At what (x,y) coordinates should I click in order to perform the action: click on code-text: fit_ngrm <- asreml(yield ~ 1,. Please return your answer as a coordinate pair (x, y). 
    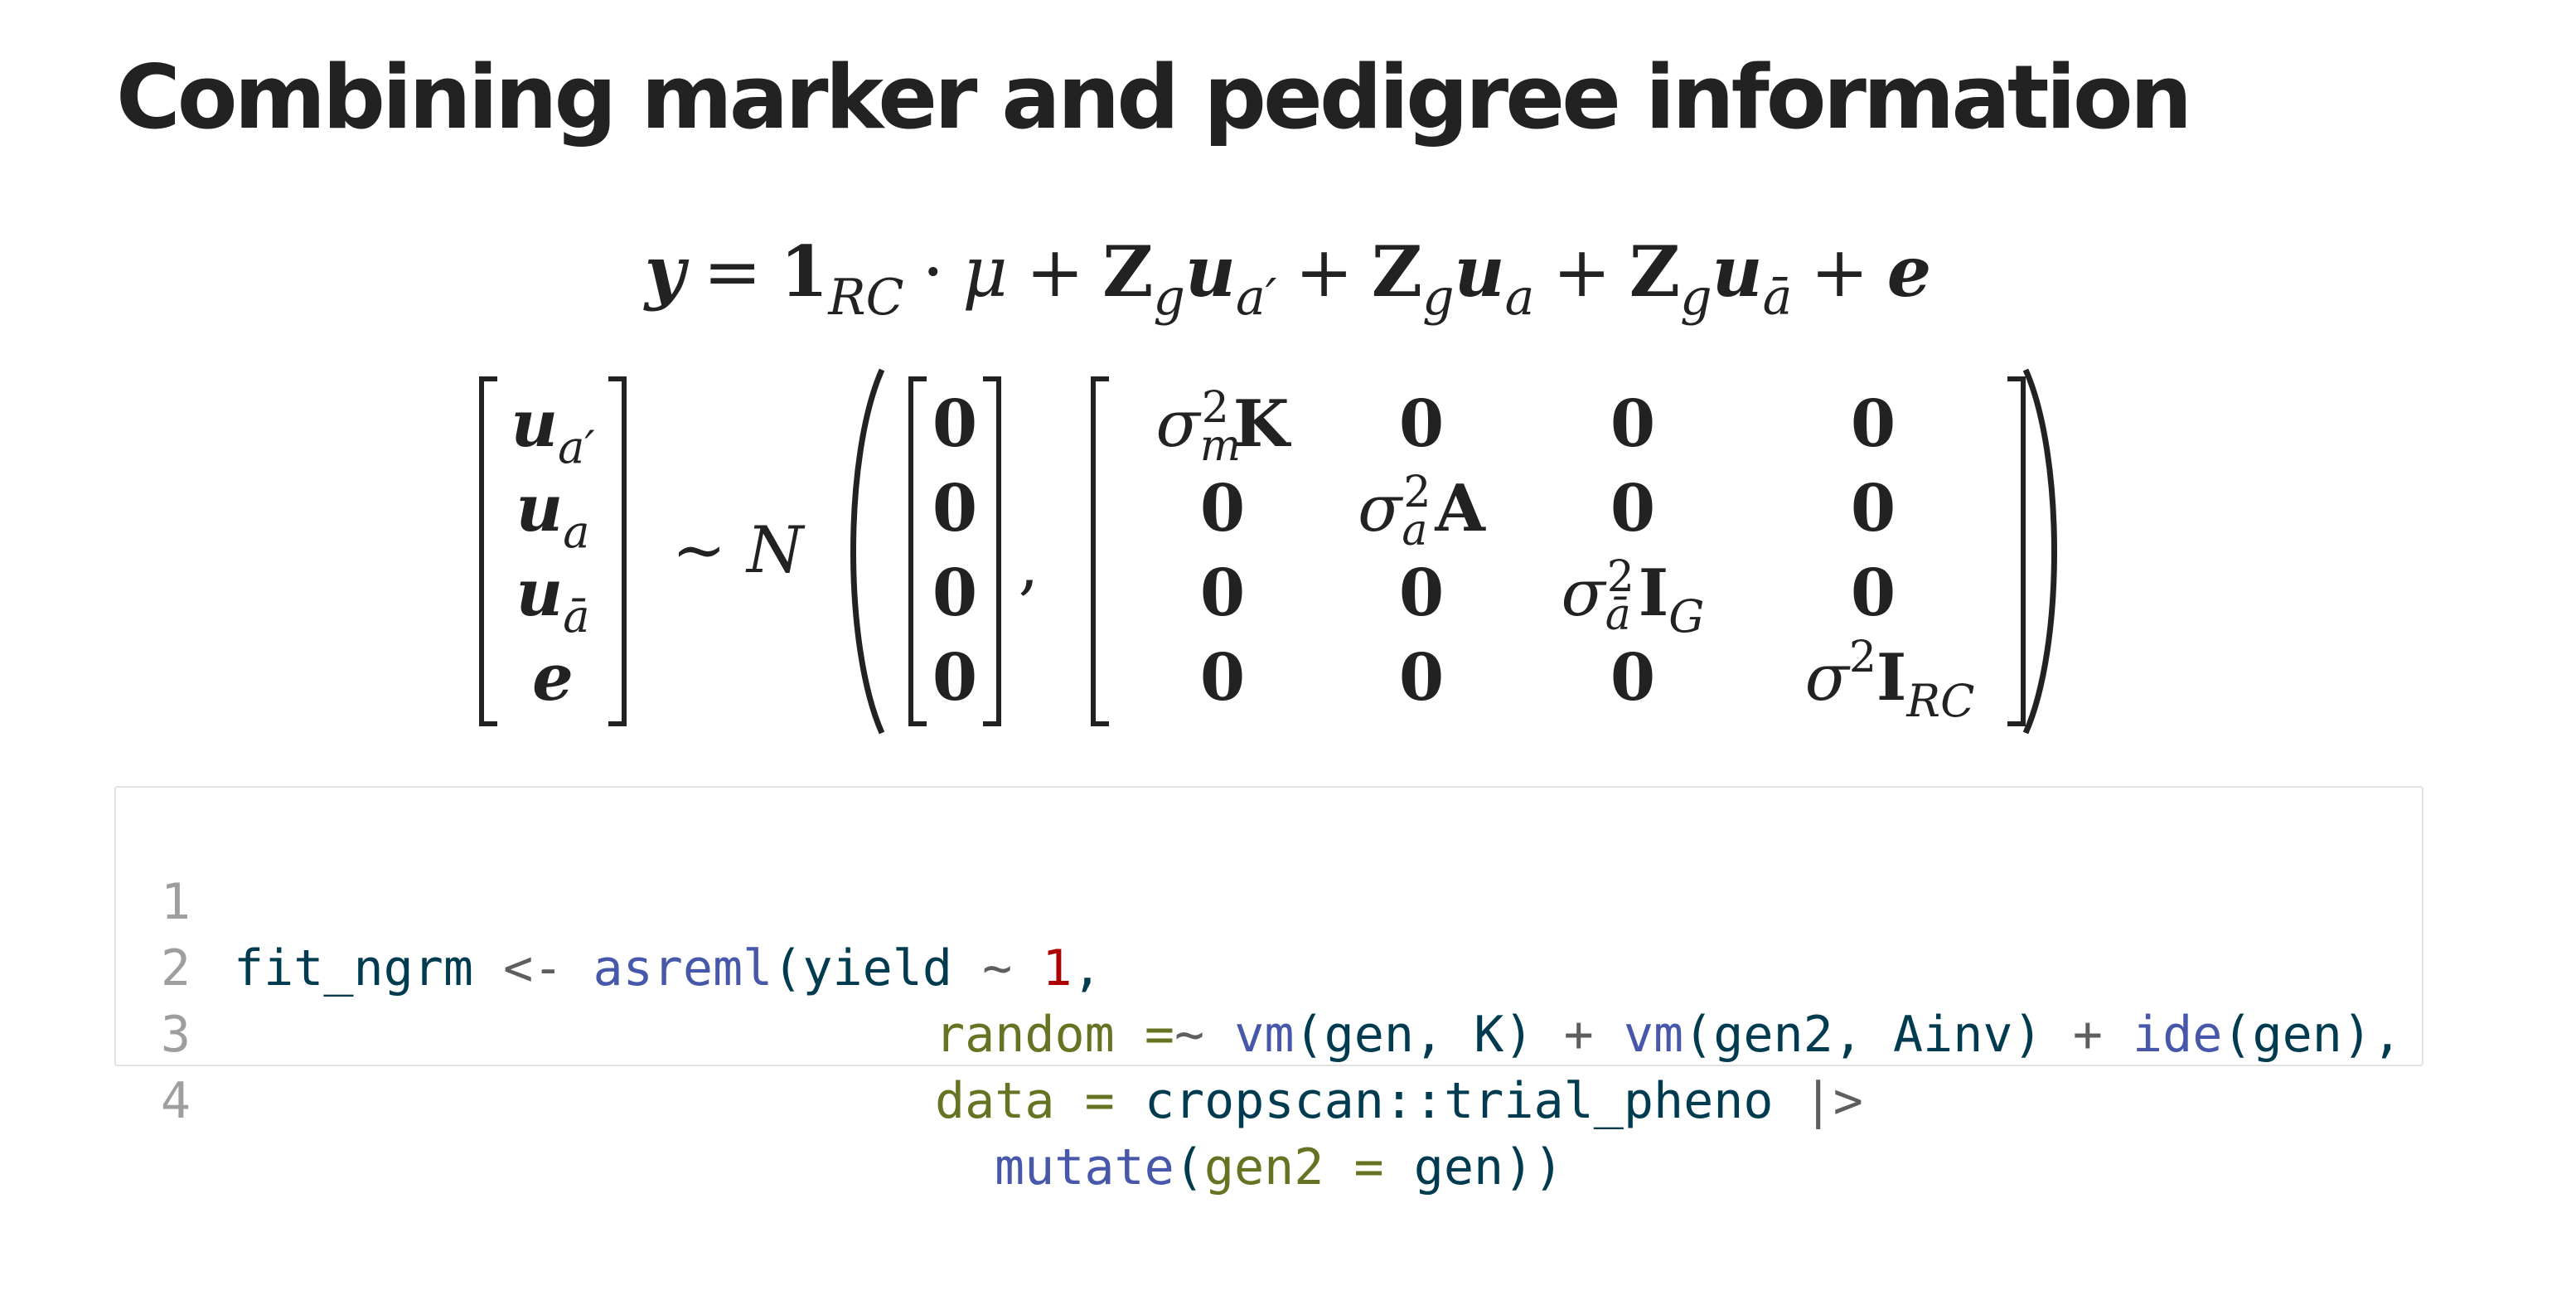
    Looking at the image, I should click on (668, 969).